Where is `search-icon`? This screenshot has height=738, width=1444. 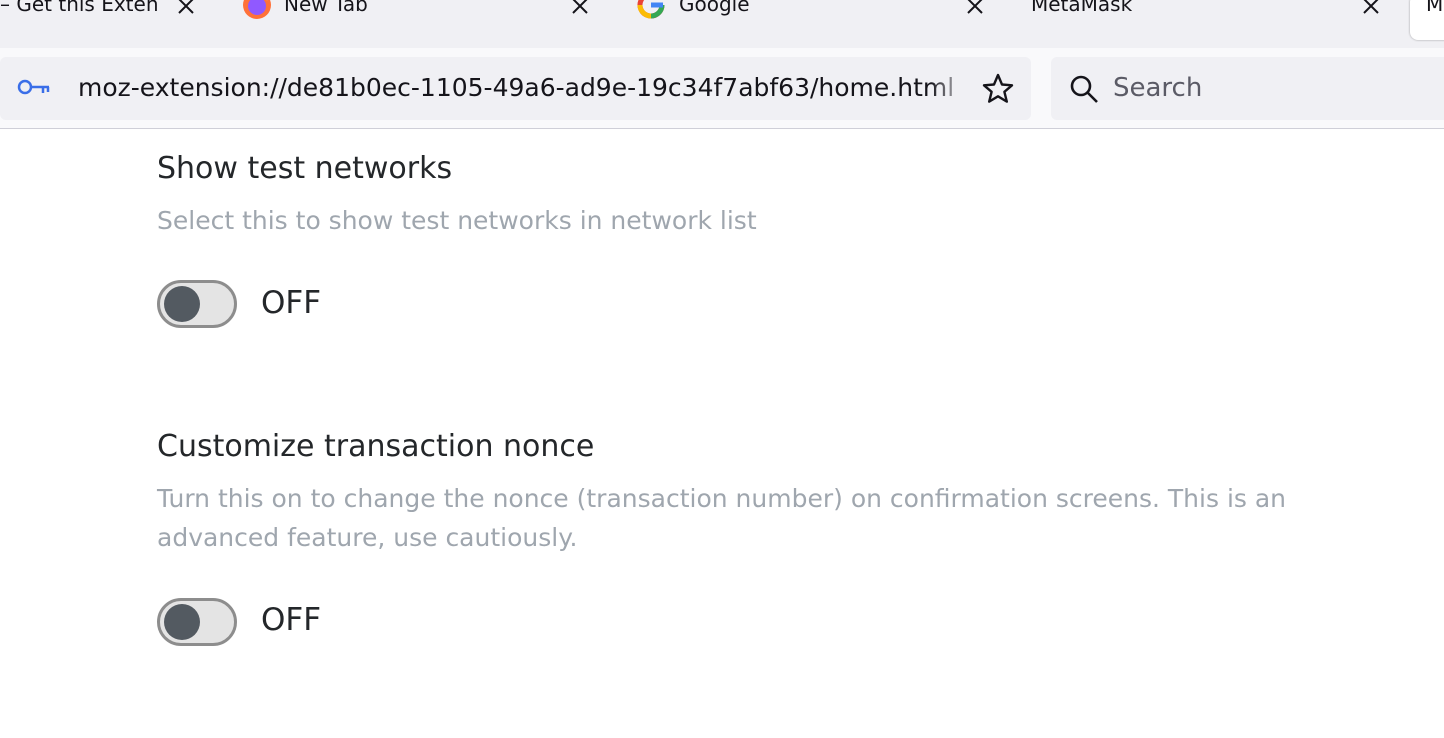
search-icon is located at coordinates (1084, 89).